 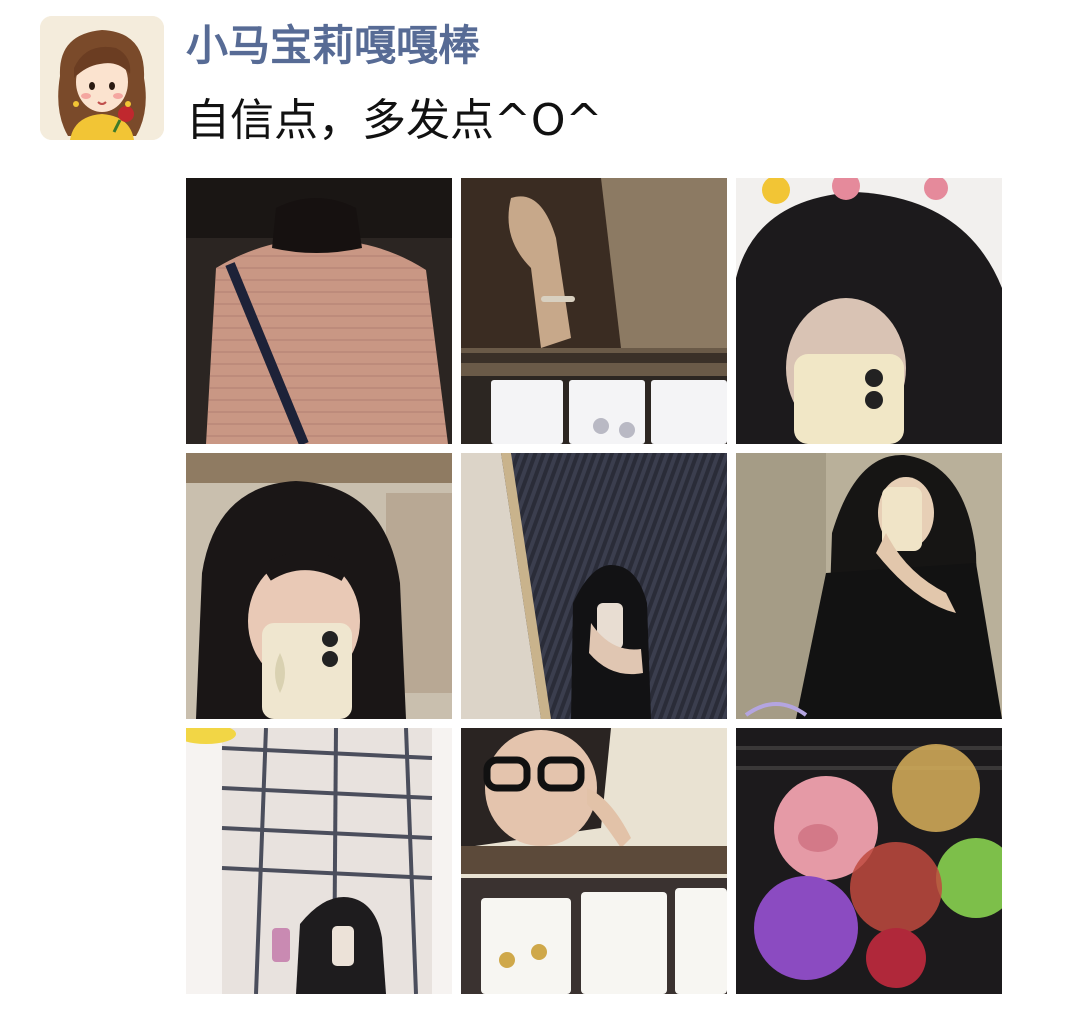 I want to click on cartoon-girl-avatar-icon, so click(x=102, y=78).